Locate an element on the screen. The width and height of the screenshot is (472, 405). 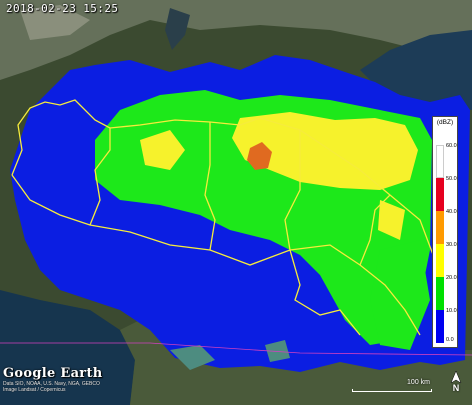
legend-title: (dBZ) is located at coordinates (445, 122).